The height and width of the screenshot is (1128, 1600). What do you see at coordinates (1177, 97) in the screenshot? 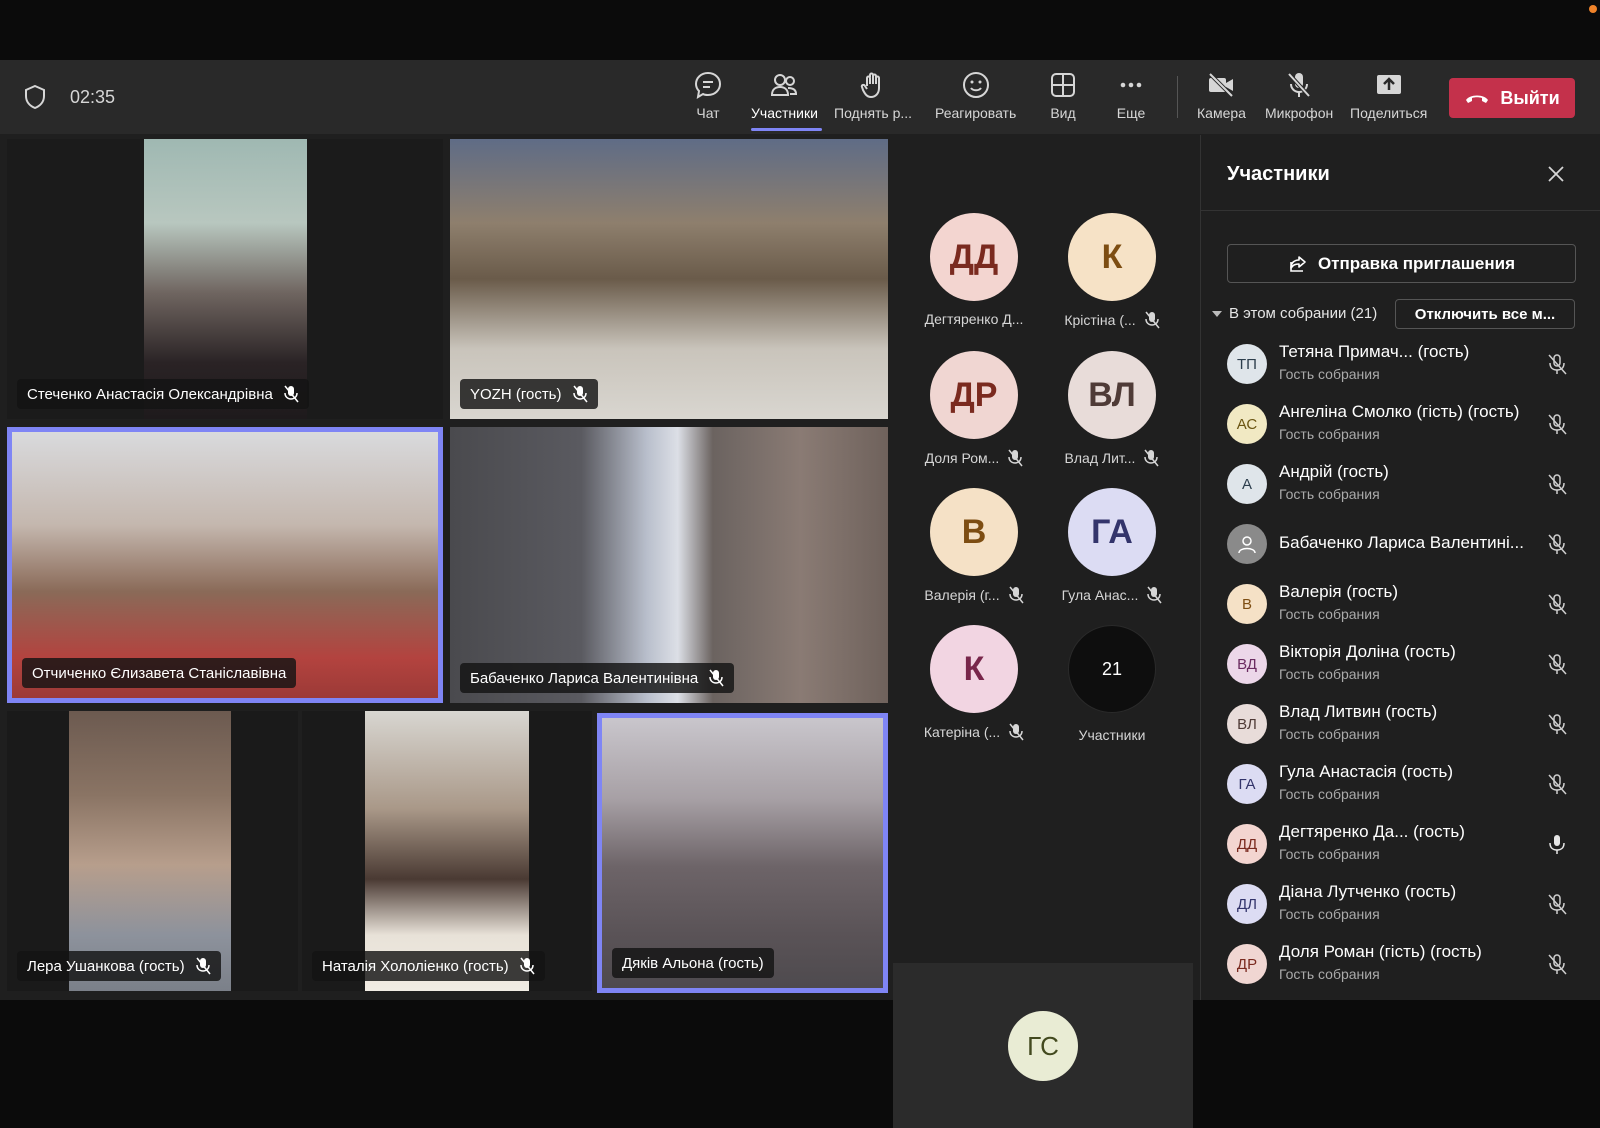
I see `toolbar-divider` at bounding box center [1177, 97].